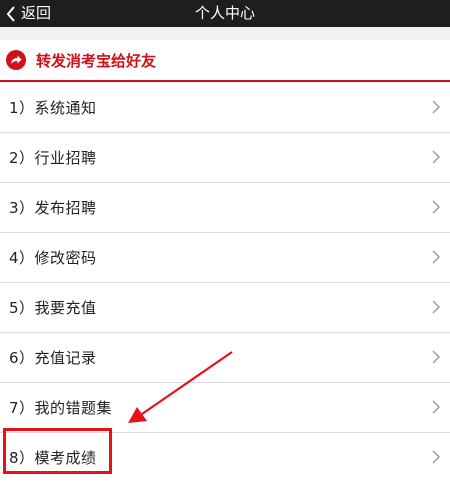 The height and width of the screenshot is (482, 450). Describe the element at coordinates (53, 358) in the screenshot. I see `menu-item-label: 6）充值记录` at that location.